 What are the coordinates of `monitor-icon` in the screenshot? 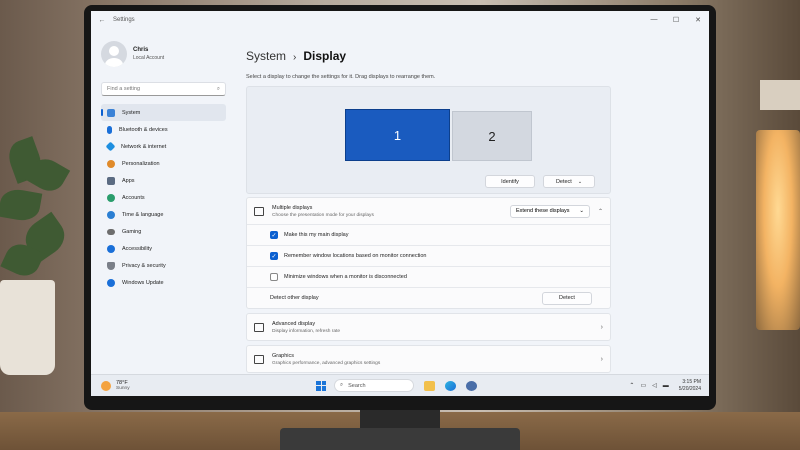 It's located at (111, 112).